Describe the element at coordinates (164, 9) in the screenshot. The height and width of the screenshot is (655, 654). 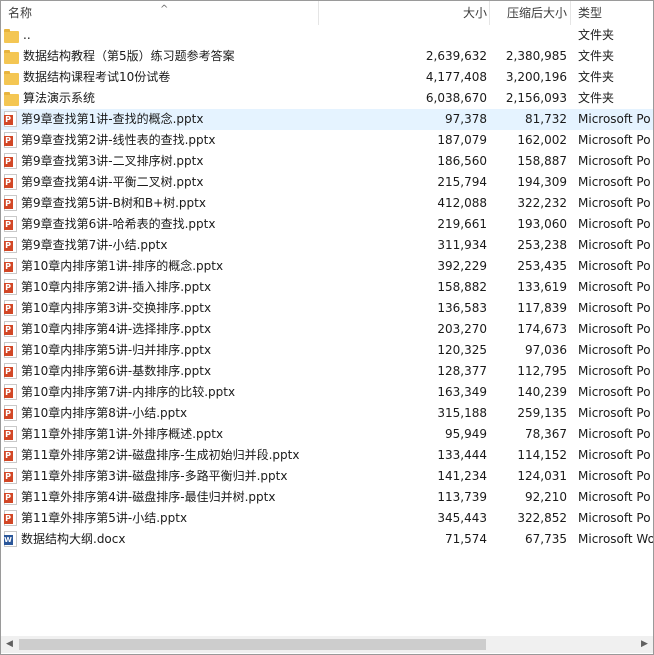
I see `sort-ascending-icon: ^` at that location.